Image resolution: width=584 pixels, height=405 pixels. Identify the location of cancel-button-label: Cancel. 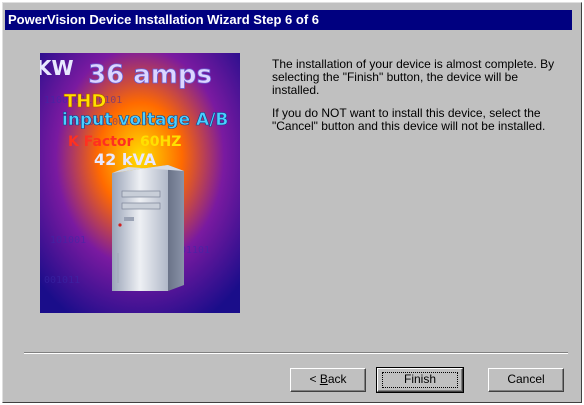
(526, 379).